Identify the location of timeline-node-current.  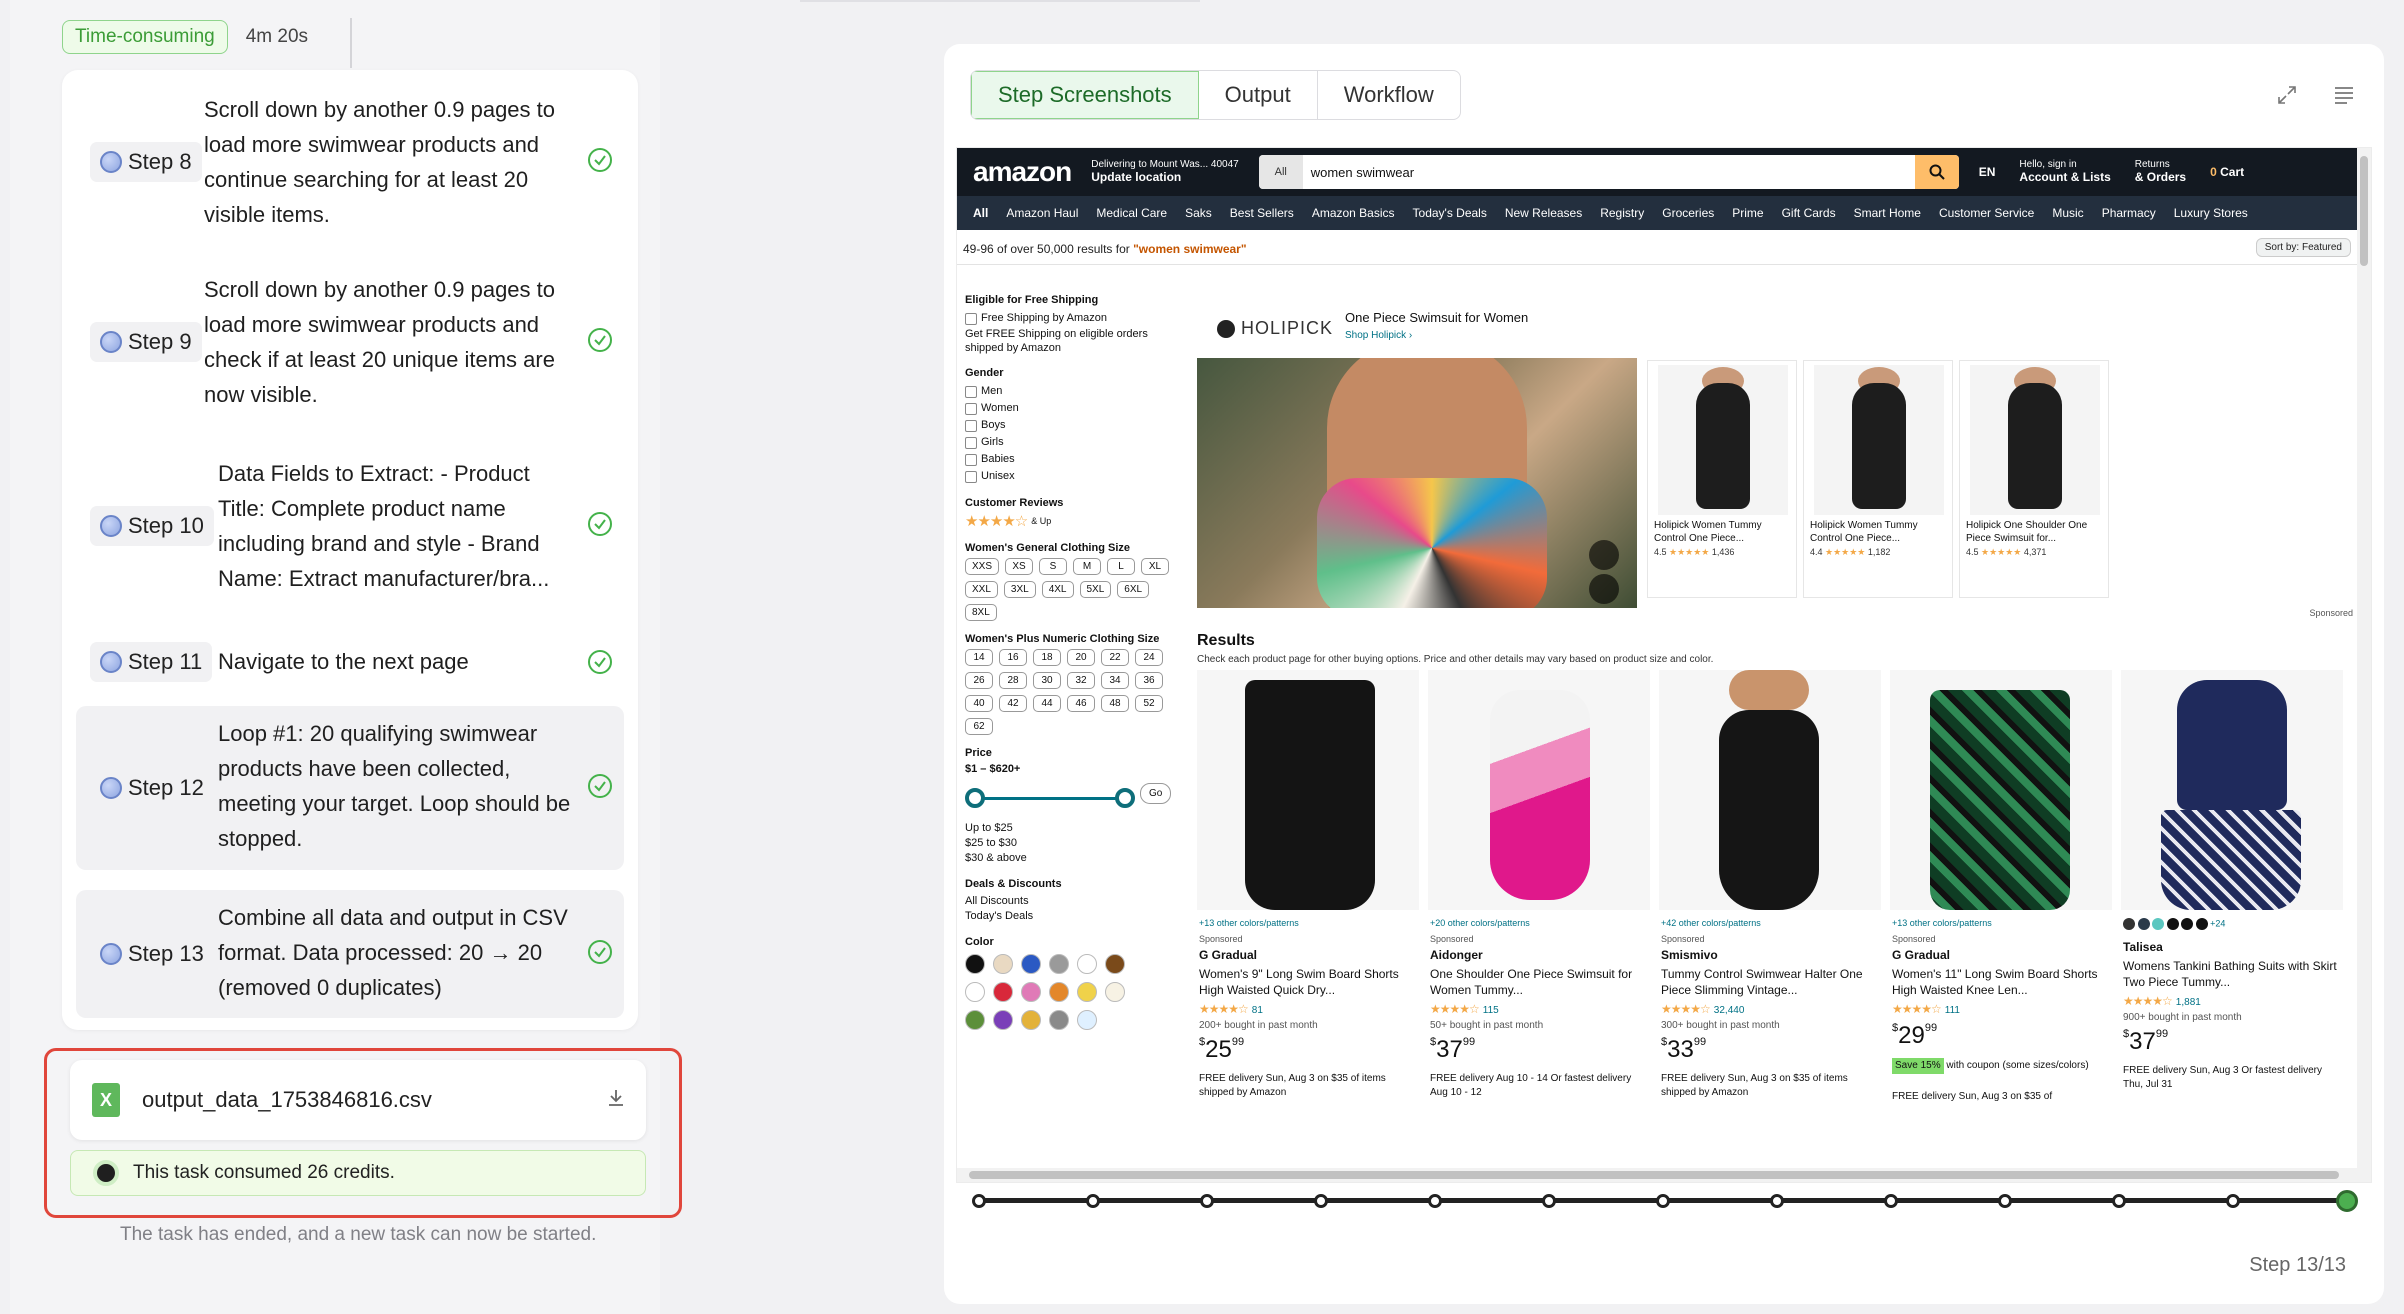
(2347, 1201).